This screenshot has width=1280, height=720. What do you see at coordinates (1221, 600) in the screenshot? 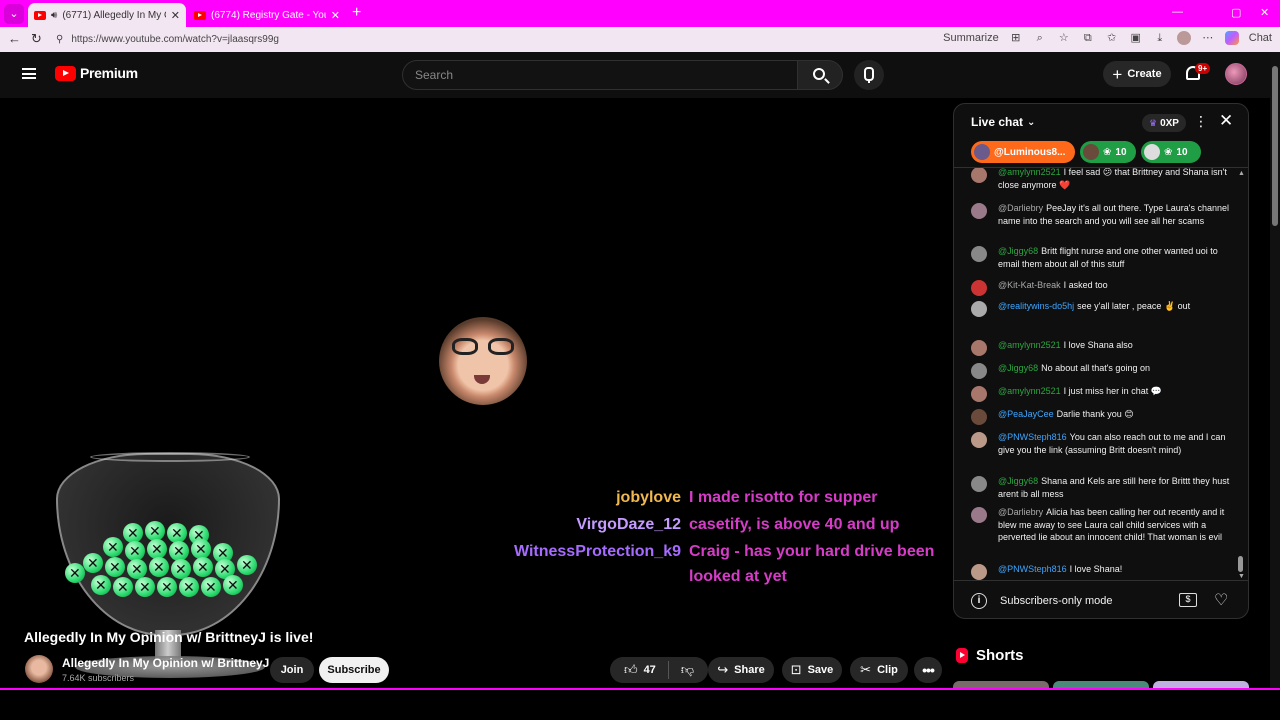
I see `heart-icon: ♡` at bounding box center [1221, 600].